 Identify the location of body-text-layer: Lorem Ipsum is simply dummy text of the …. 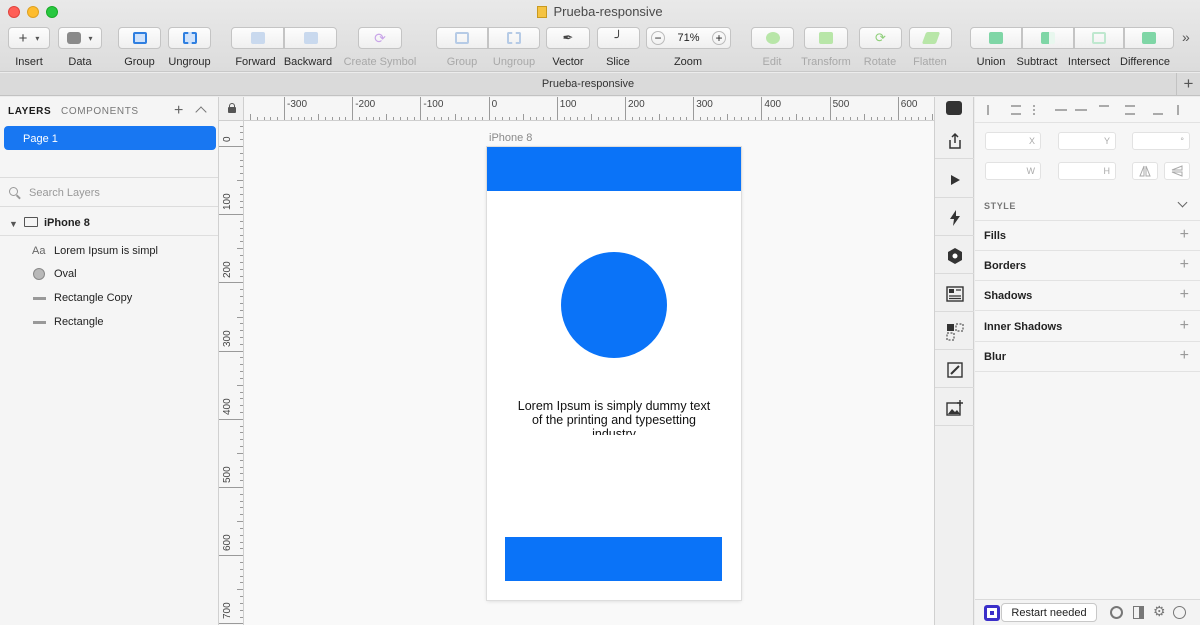
(614, 417).